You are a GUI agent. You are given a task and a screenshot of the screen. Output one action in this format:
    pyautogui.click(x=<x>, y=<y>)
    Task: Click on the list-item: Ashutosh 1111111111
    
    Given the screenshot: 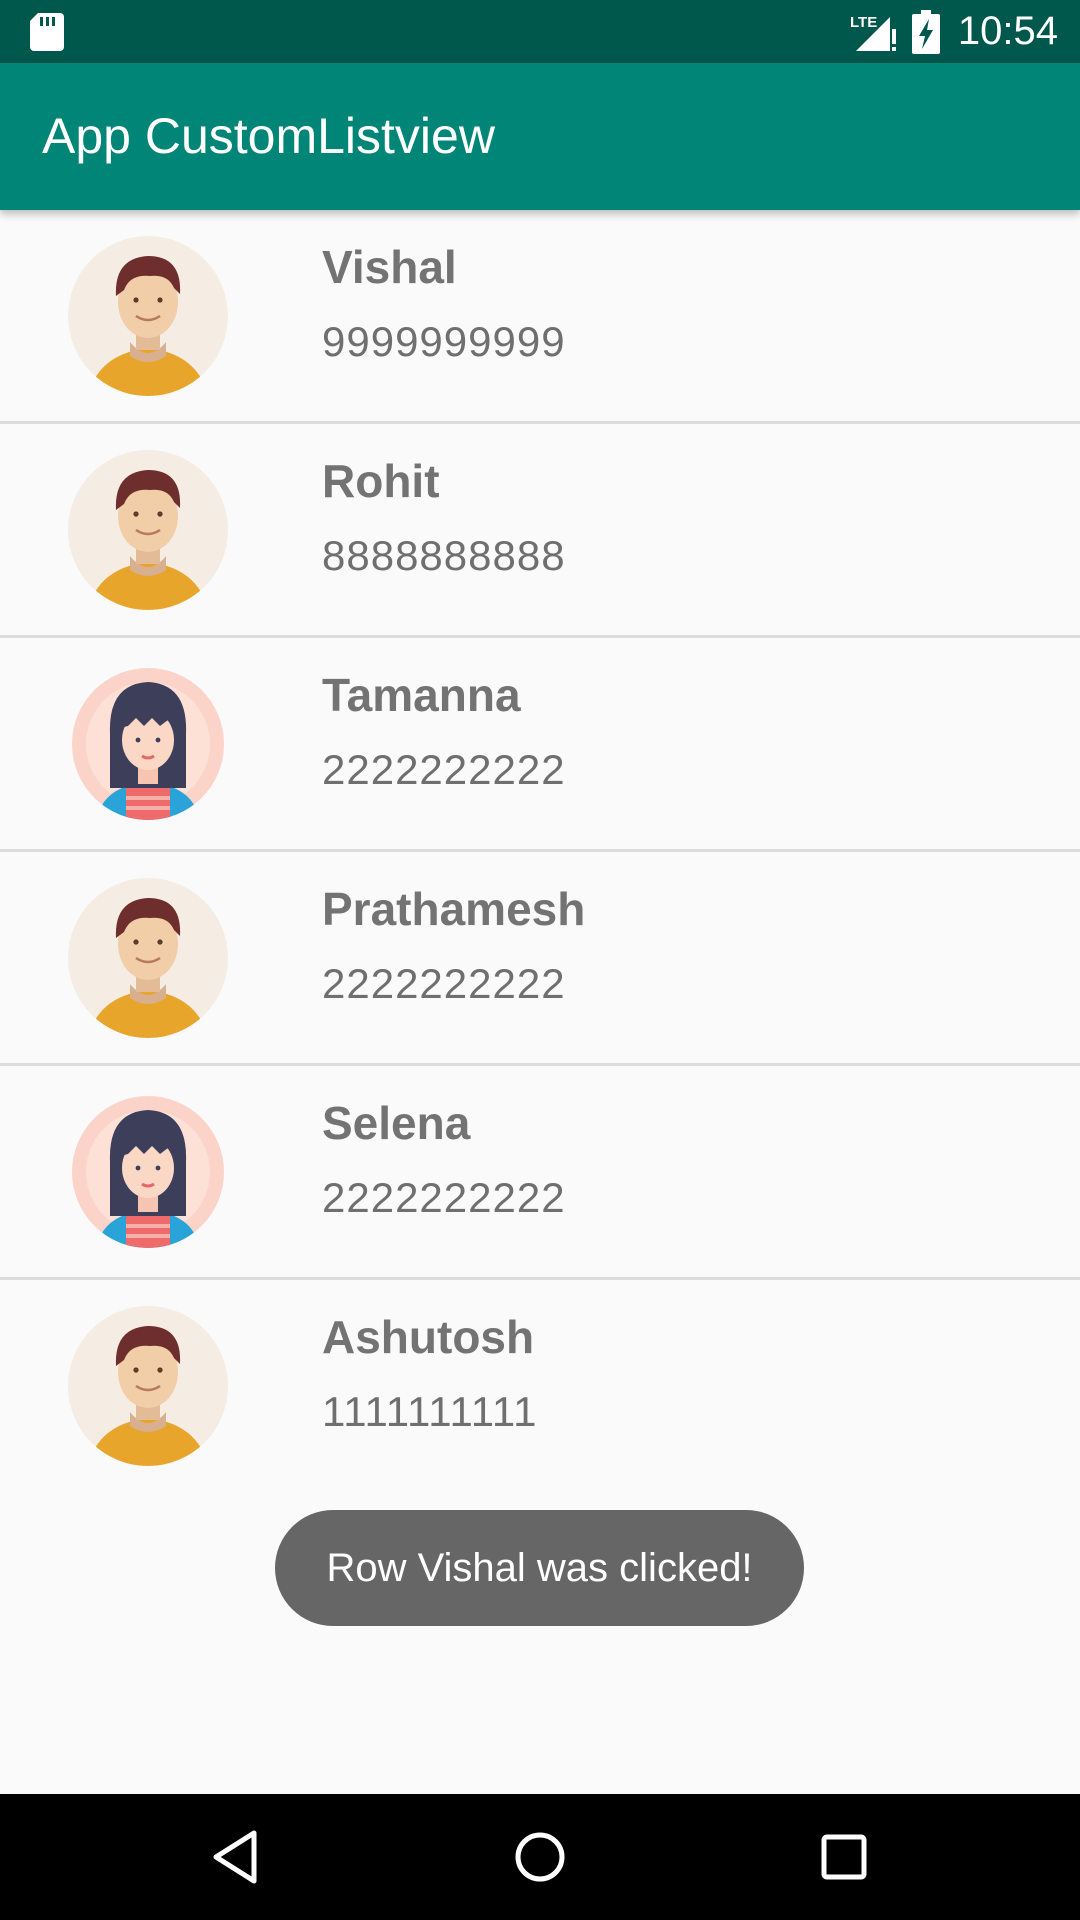 What is the action you would take?
    pyautogui.click(x=540, y=1385)
    